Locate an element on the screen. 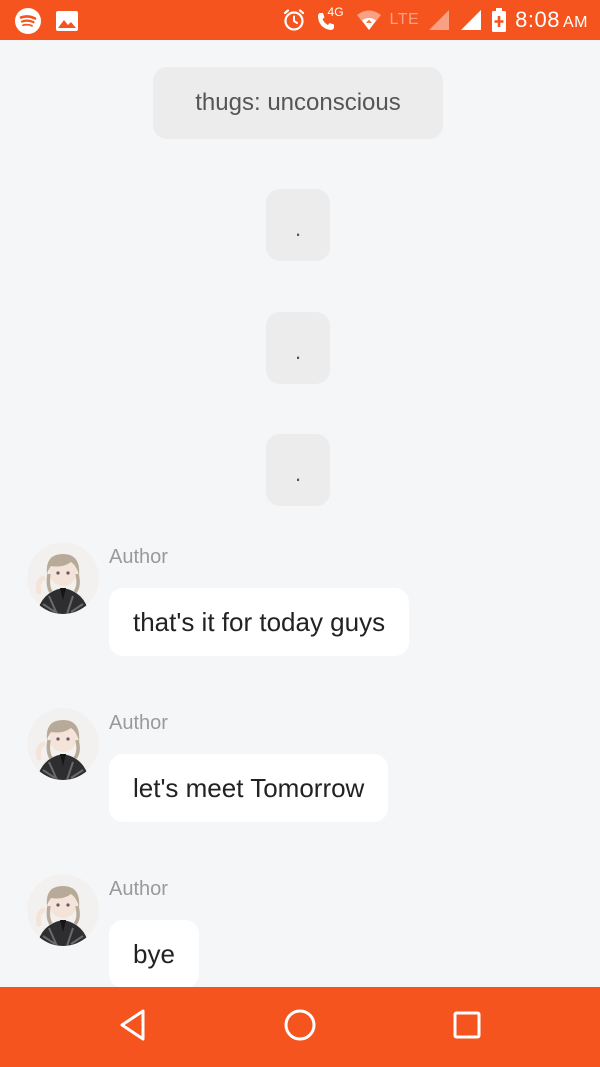 This screenshot has width=600, height=1067. notification-icons is located at coordinates (46, 21).